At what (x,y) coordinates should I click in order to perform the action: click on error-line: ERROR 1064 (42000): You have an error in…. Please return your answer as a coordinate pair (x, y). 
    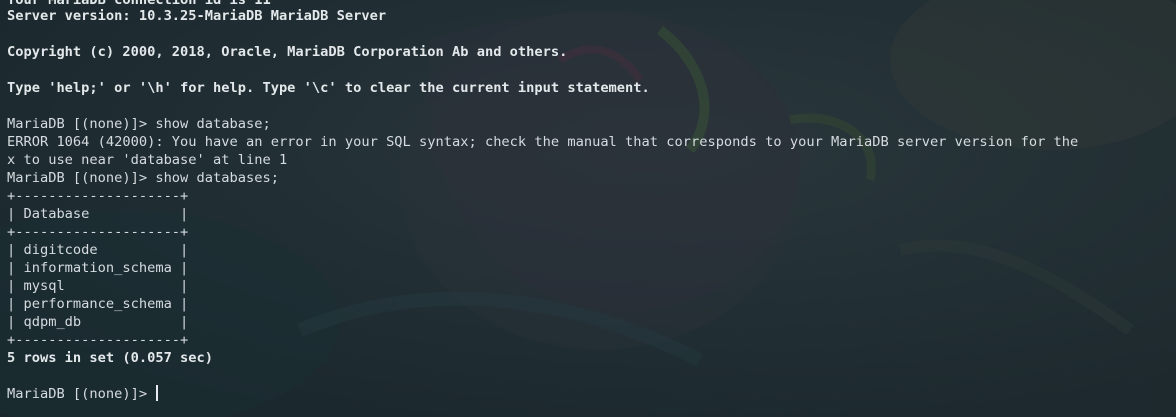
    Looking at the image, I should click on (543, 142).